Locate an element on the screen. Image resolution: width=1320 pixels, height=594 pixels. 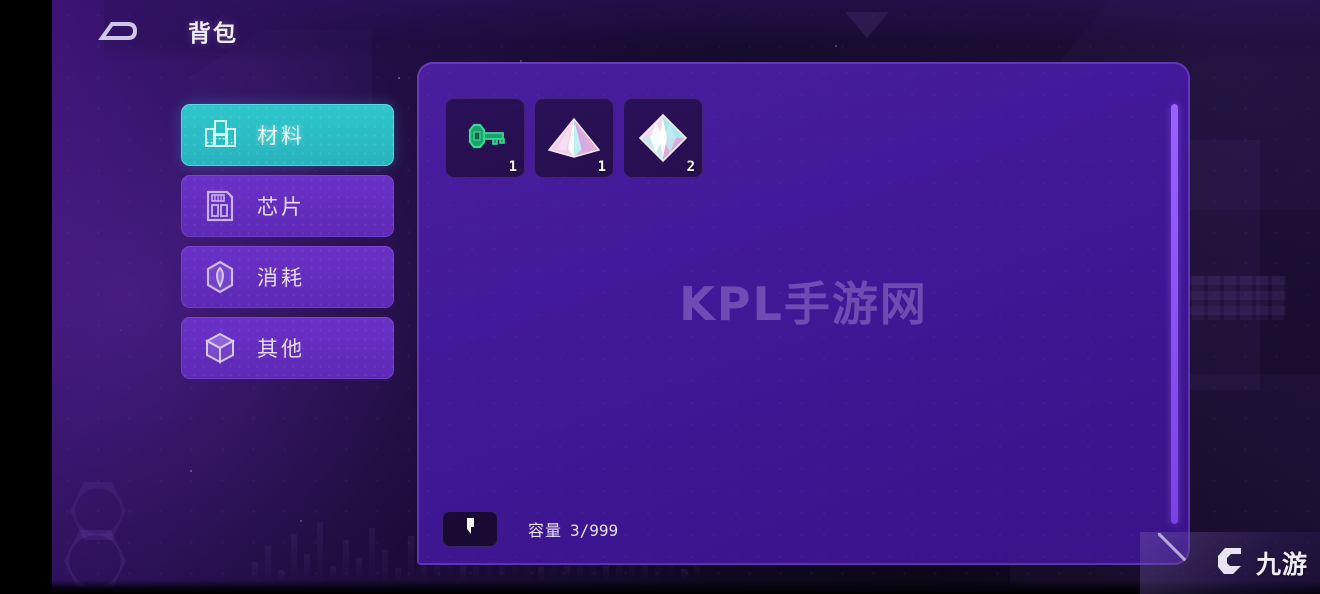
sidebar-item-label: 其他 is located at coordinates (281, 349).